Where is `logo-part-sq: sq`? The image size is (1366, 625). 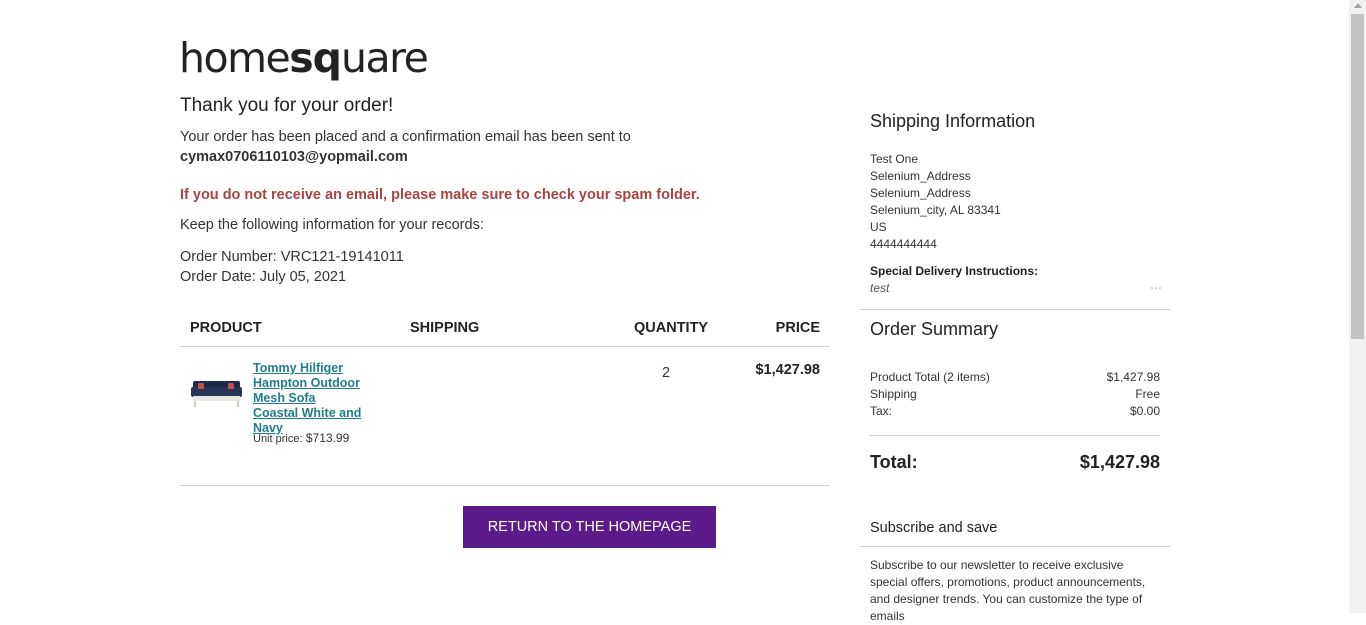
logo-part-sq: sq is located at coordinates (315, 58).